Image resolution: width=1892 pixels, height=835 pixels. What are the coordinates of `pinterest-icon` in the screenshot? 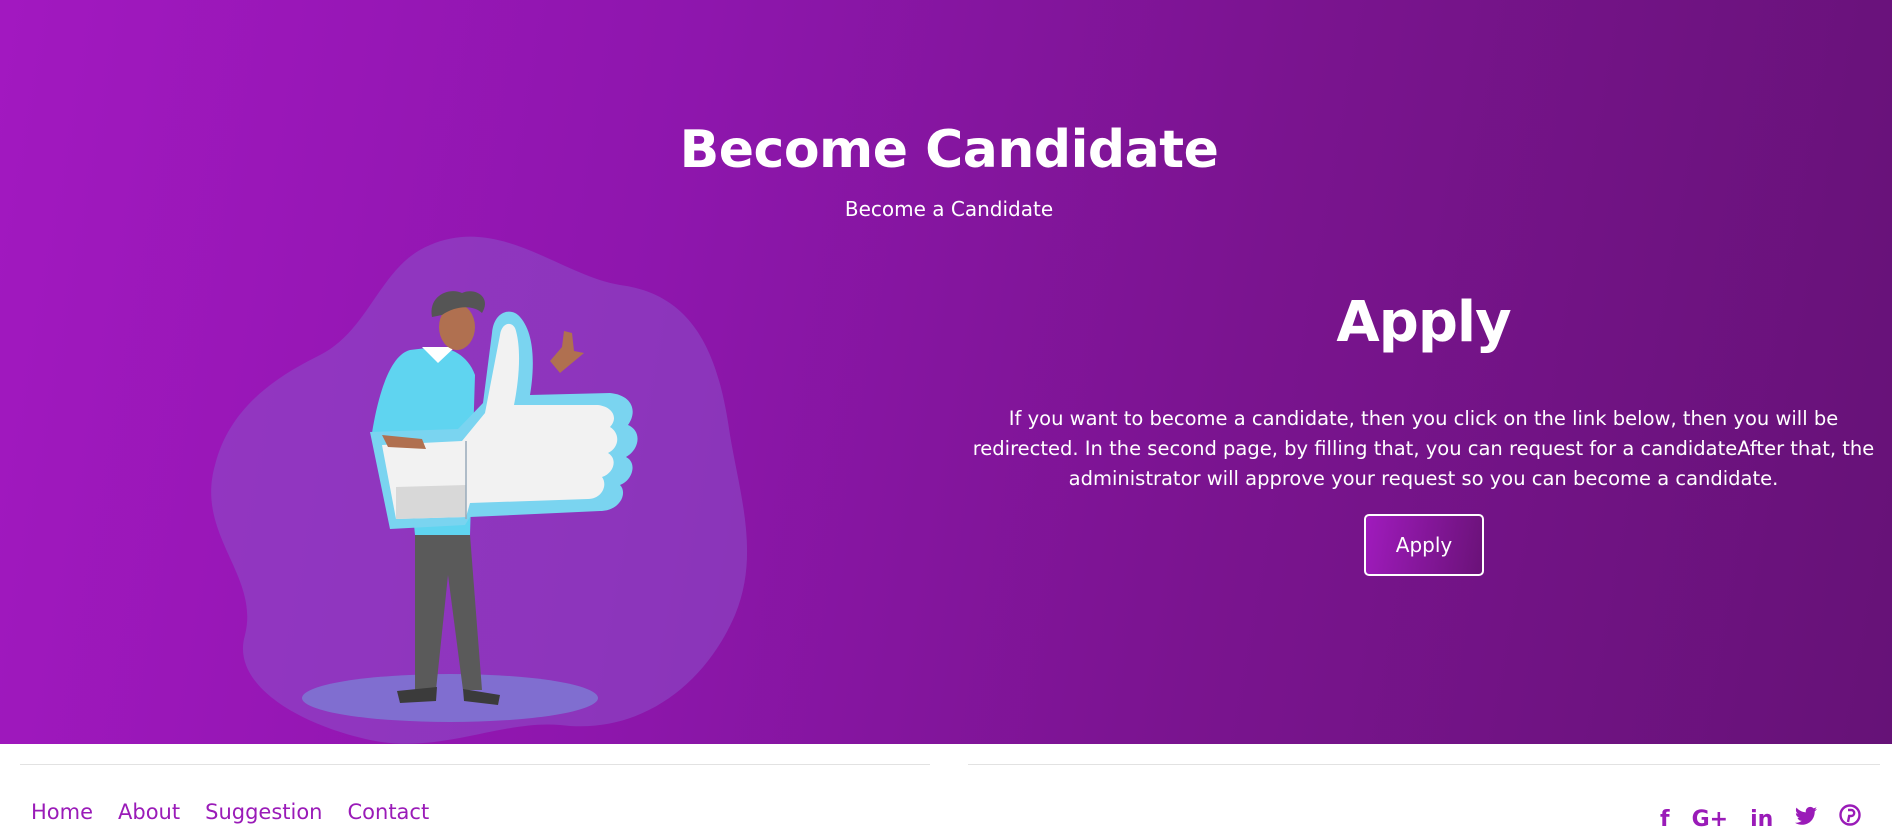 It's located at (1850, 819).